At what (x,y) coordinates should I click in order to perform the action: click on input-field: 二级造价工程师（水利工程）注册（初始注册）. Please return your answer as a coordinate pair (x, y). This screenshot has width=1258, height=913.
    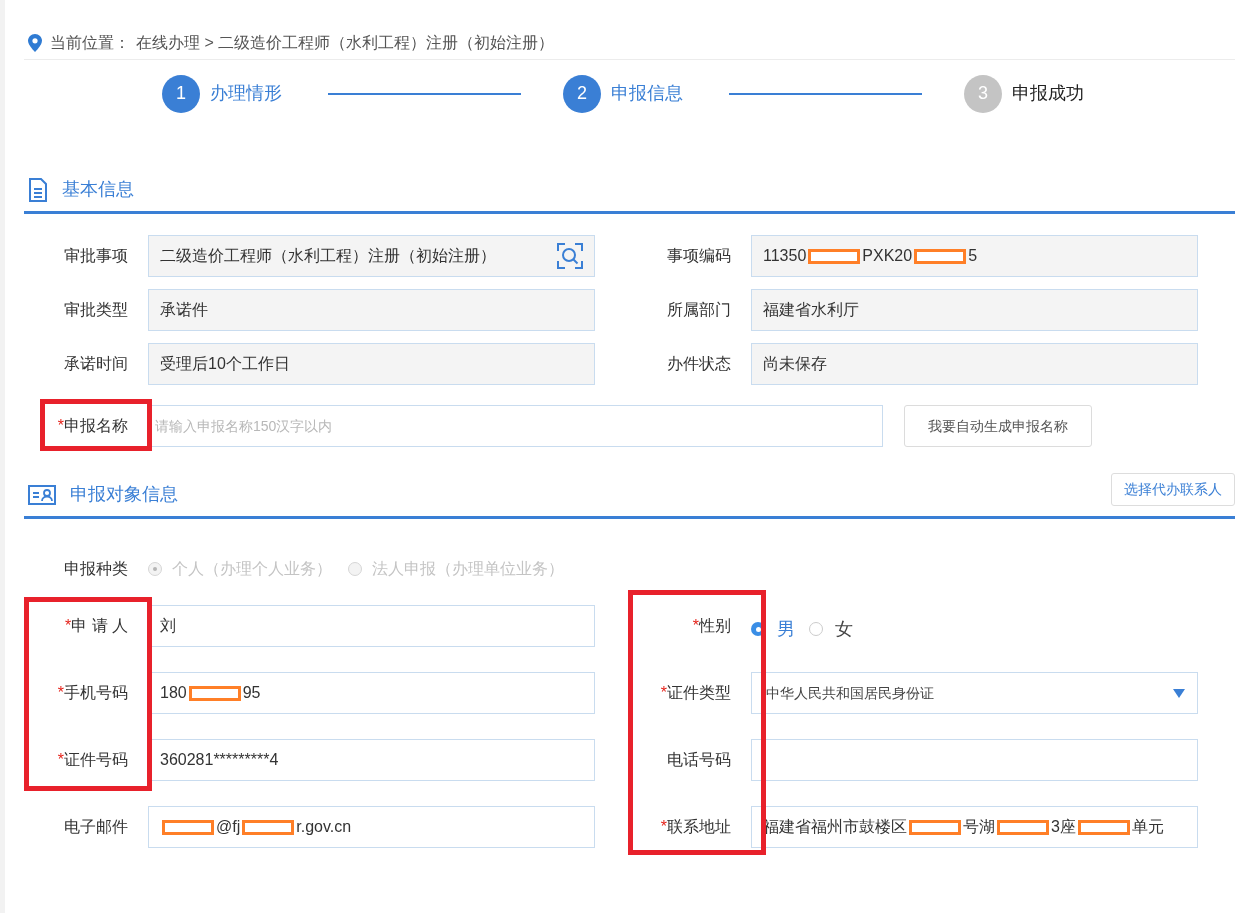
    Looking at the image, I should click on (371, 256).